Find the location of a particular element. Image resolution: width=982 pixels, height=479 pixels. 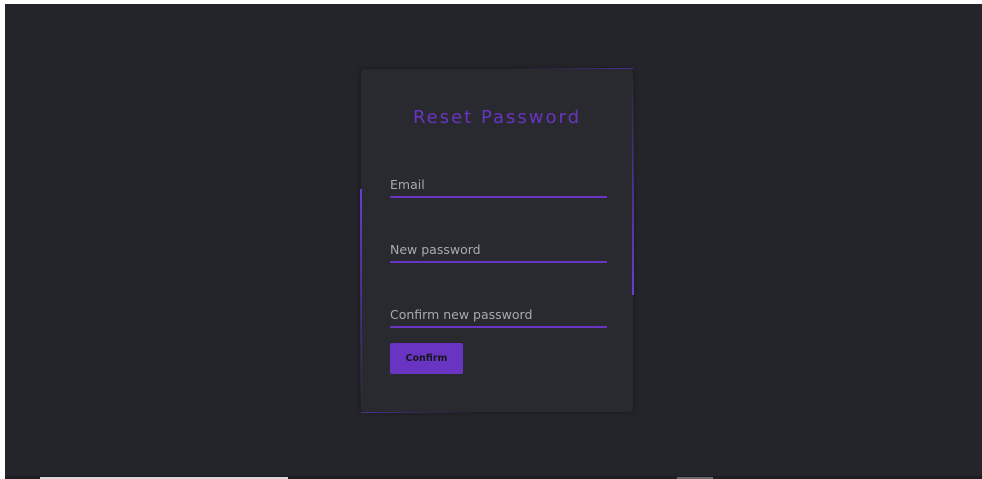

confirm-password-field-wrapper is located at coordinates (498, 316).